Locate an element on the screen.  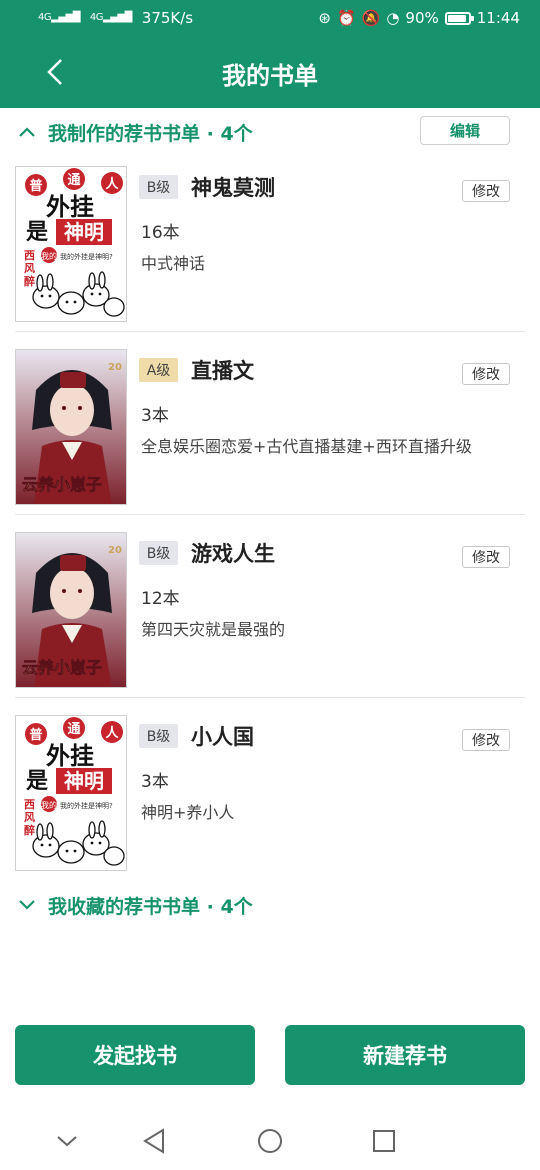
status-right: ⊛ ⏰ 🔕 ◔ 90% 11:44 is located at coordinates (419, 18).